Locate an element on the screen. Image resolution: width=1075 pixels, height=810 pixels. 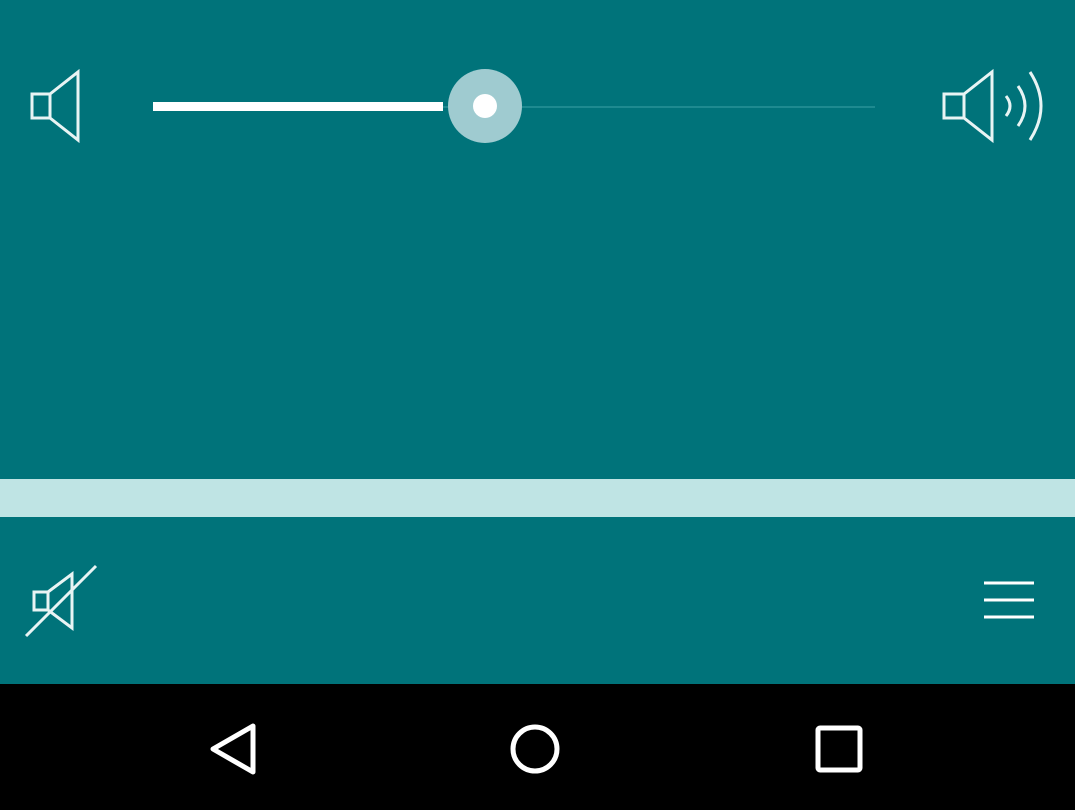
slider-thumb-dot is located at coordinates (485, 106).